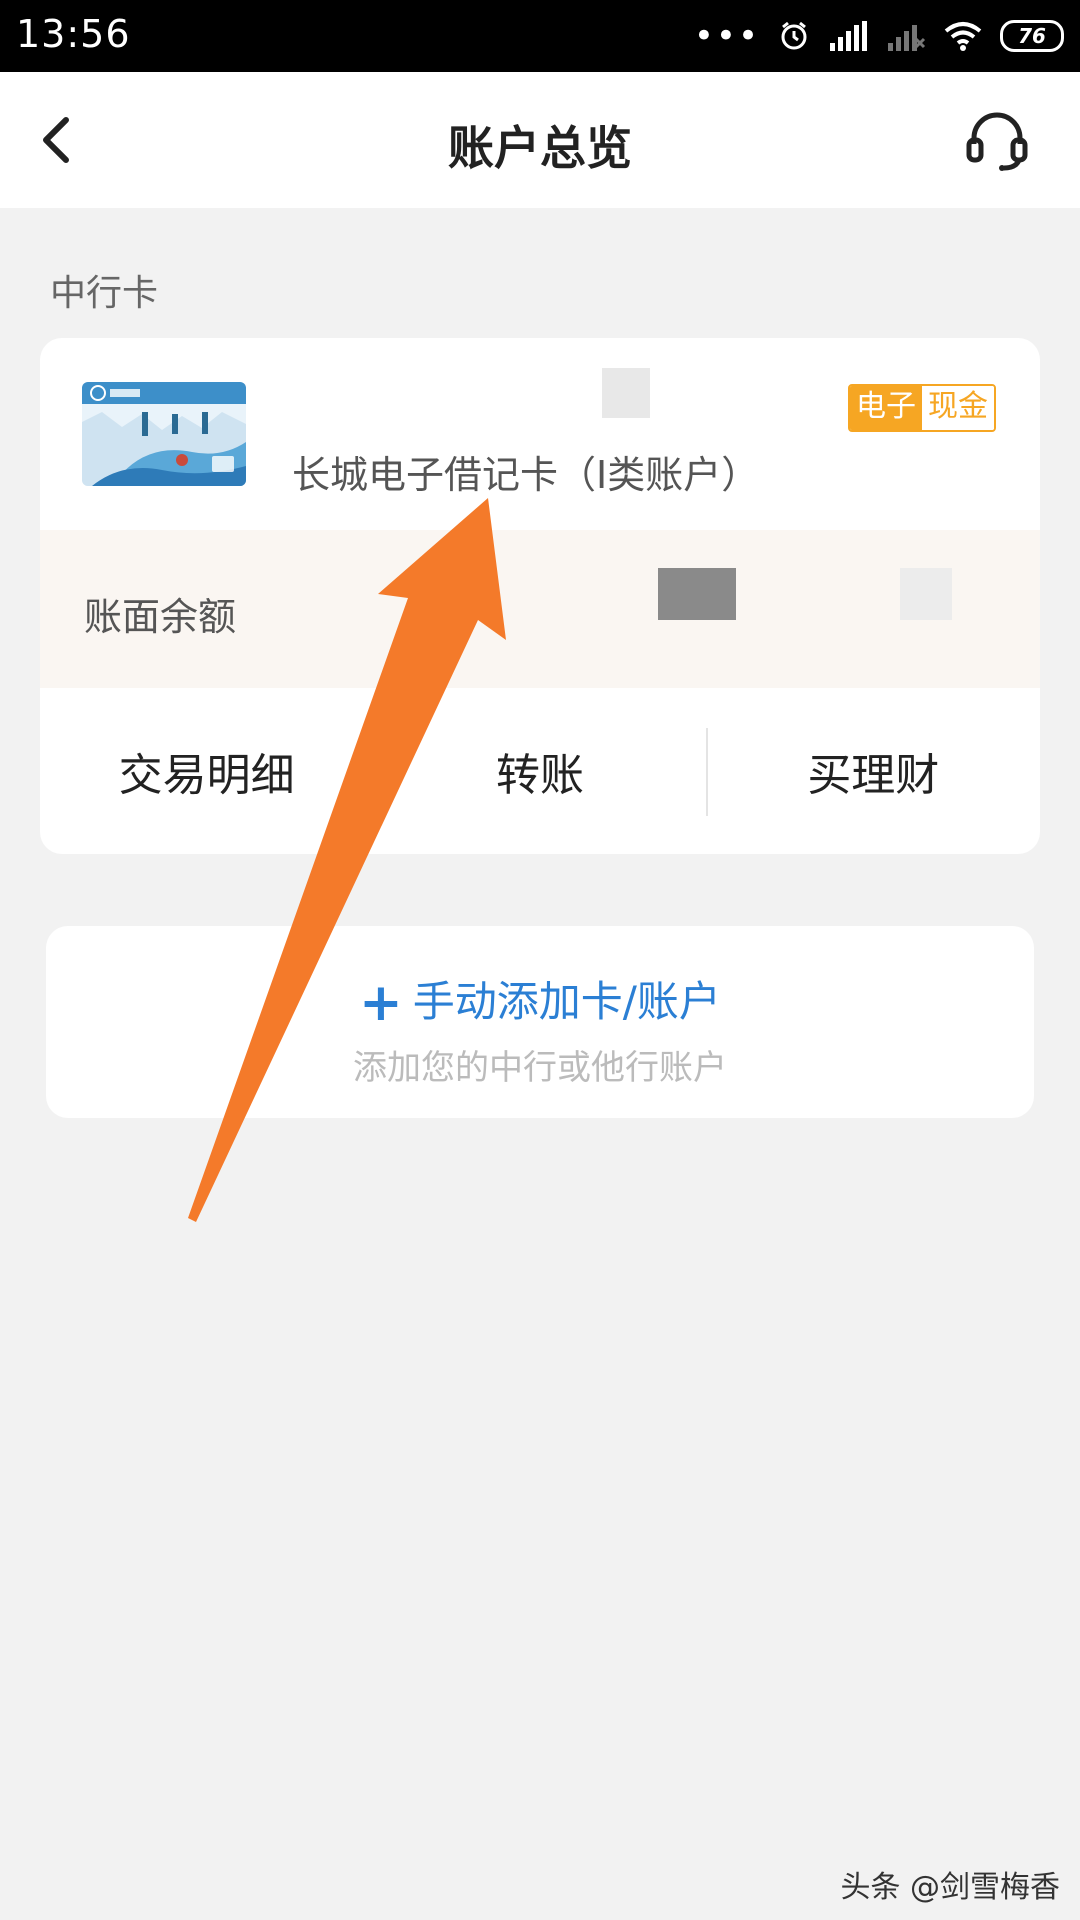 The height and width of the screenshot is (1920, 1080). I want to click on signal-weak-icon, so click(907, 38).